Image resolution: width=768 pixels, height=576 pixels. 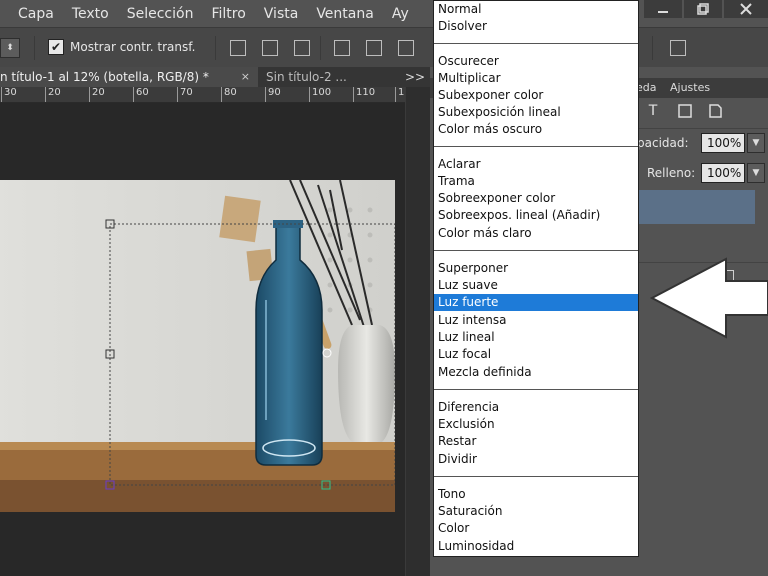 I want to click on menu-seleccion: Selección, so click(x=160, y=14).